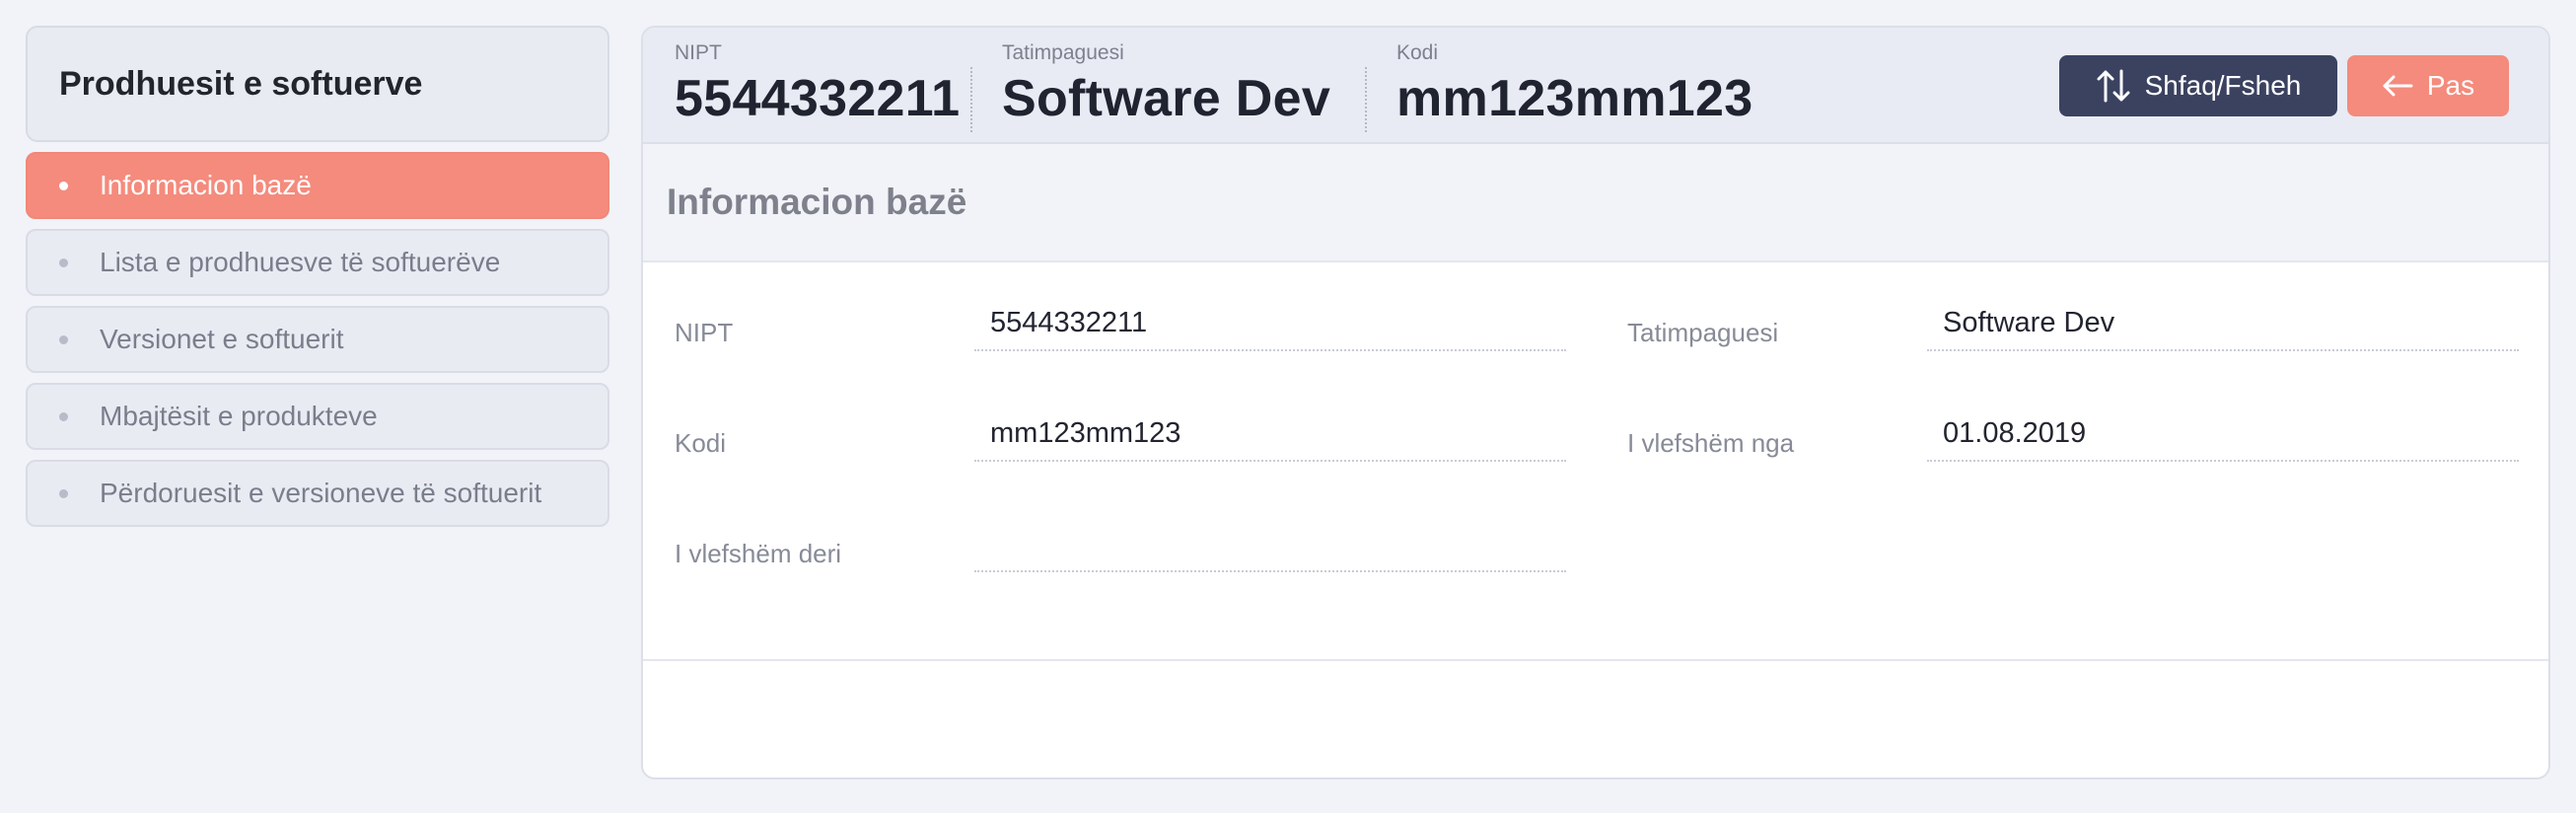 This screenshot has width=2576, height=813. I want to click on arrow-left-icon, so click(2397, 86).